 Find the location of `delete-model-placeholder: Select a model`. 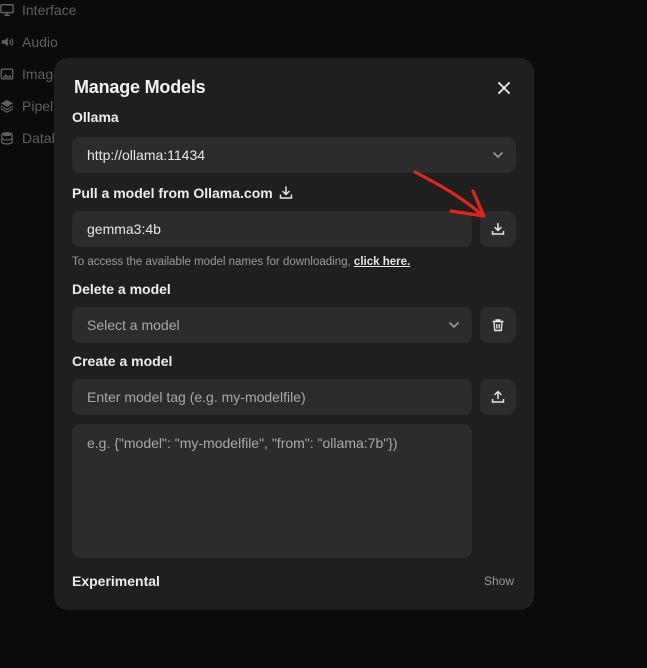

delete-model-placeholder: Select a model is located at coordinates (133, 325).